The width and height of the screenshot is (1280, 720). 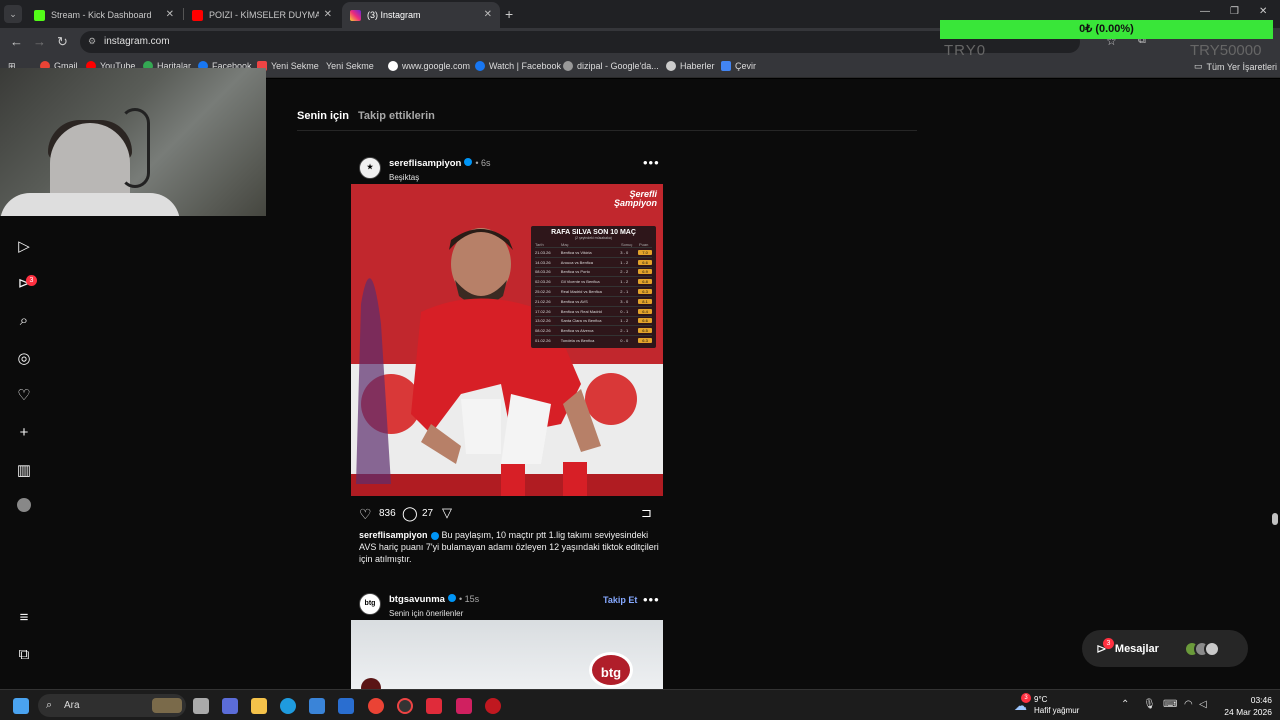 What do you see at coordinates (410, 513) in the screenshot?
I see `comment-icon: ◯` at bounding box center [410, 513].